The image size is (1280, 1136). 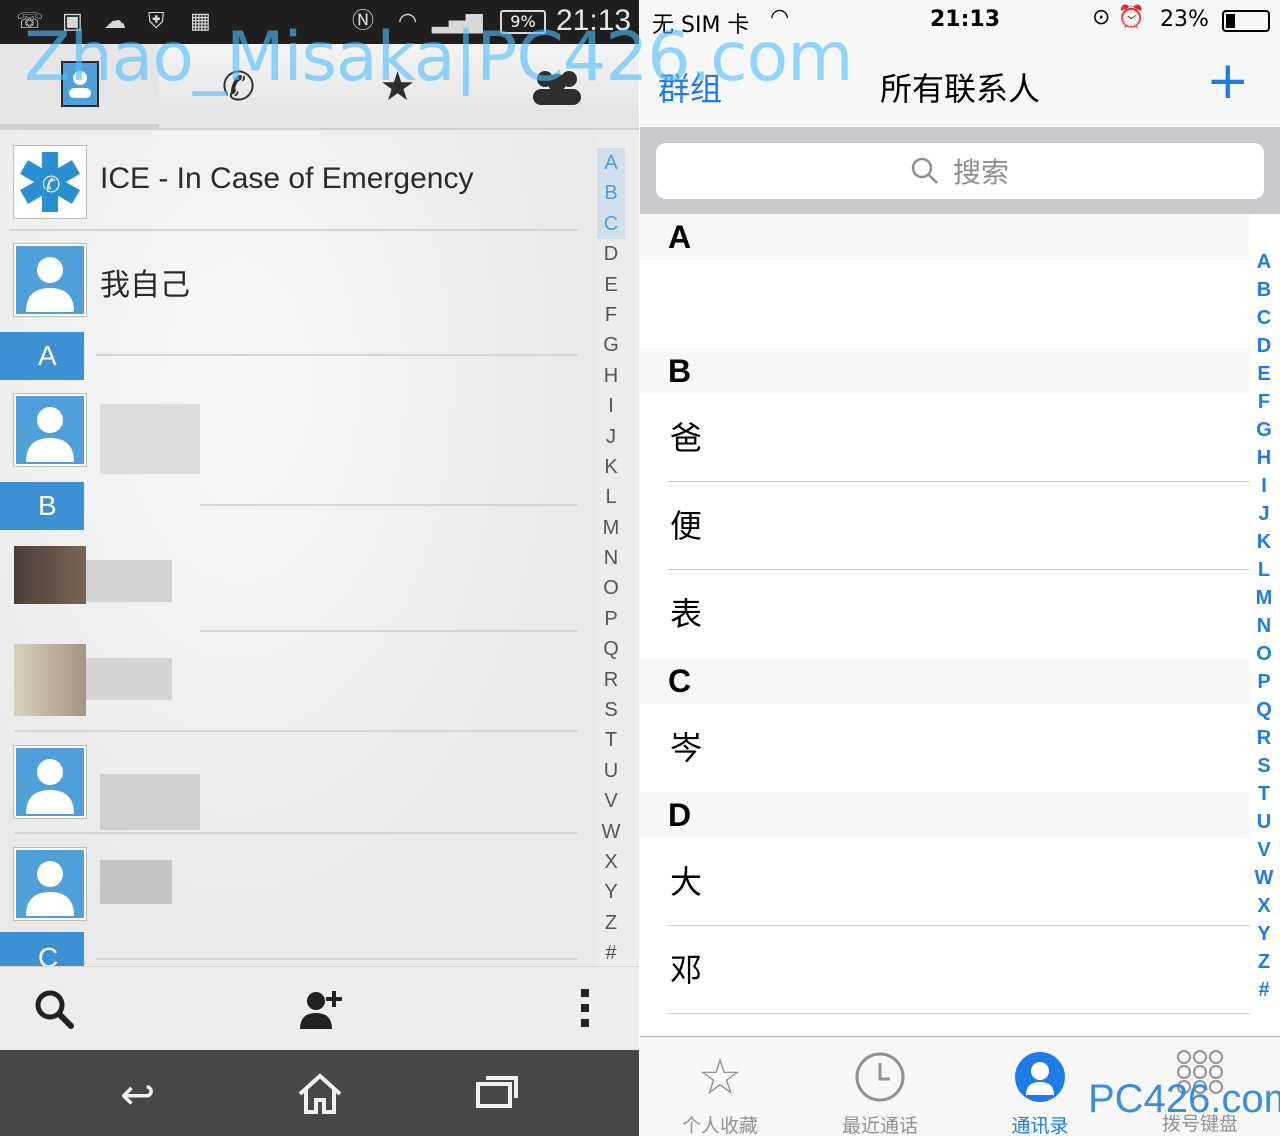 What do you see at coordinates (719, 1125) in the screenshot?
I see `tab-label: 个人收藏` at bounding box center [719, 1125].